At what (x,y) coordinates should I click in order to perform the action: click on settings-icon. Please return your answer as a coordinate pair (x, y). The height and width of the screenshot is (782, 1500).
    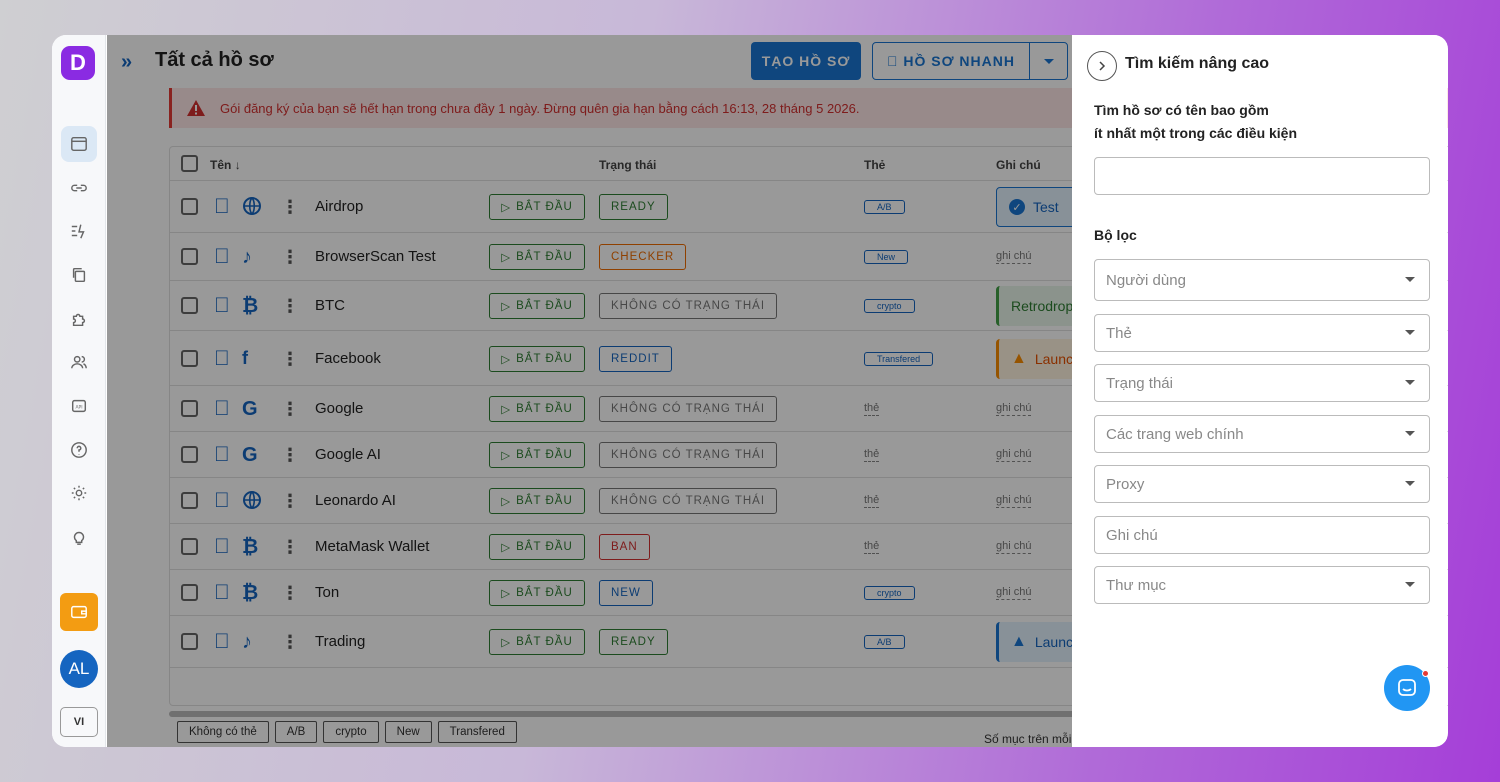
    Looking at the image, I should click on (79, 493).